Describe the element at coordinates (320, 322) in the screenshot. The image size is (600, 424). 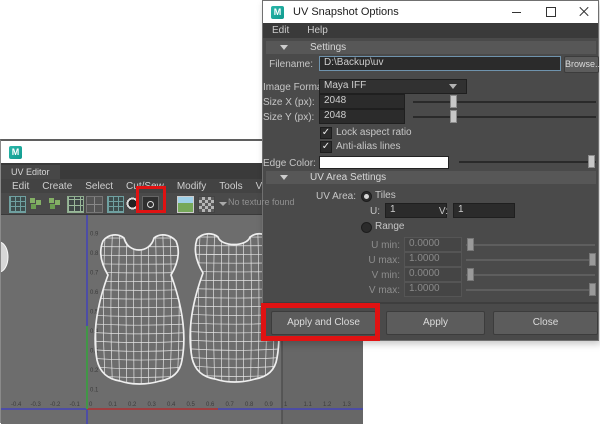
I see `annotation-apply-close-highlight` at that location.